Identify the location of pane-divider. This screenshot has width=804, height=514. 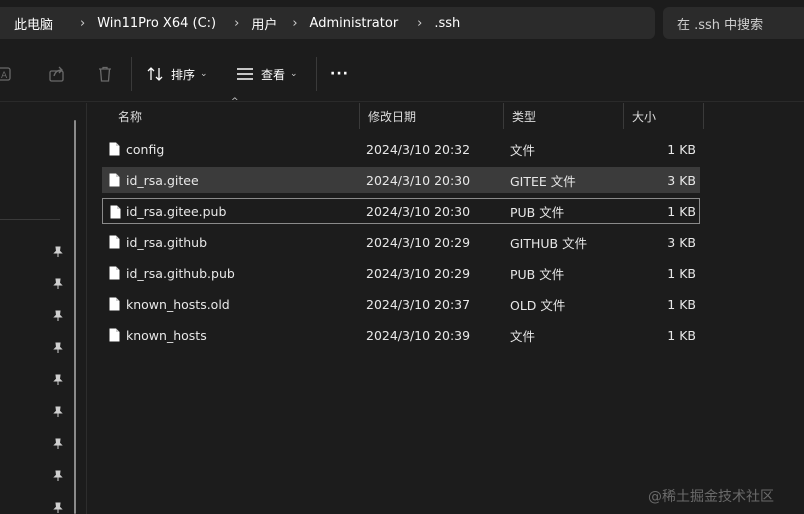
(86, 308).